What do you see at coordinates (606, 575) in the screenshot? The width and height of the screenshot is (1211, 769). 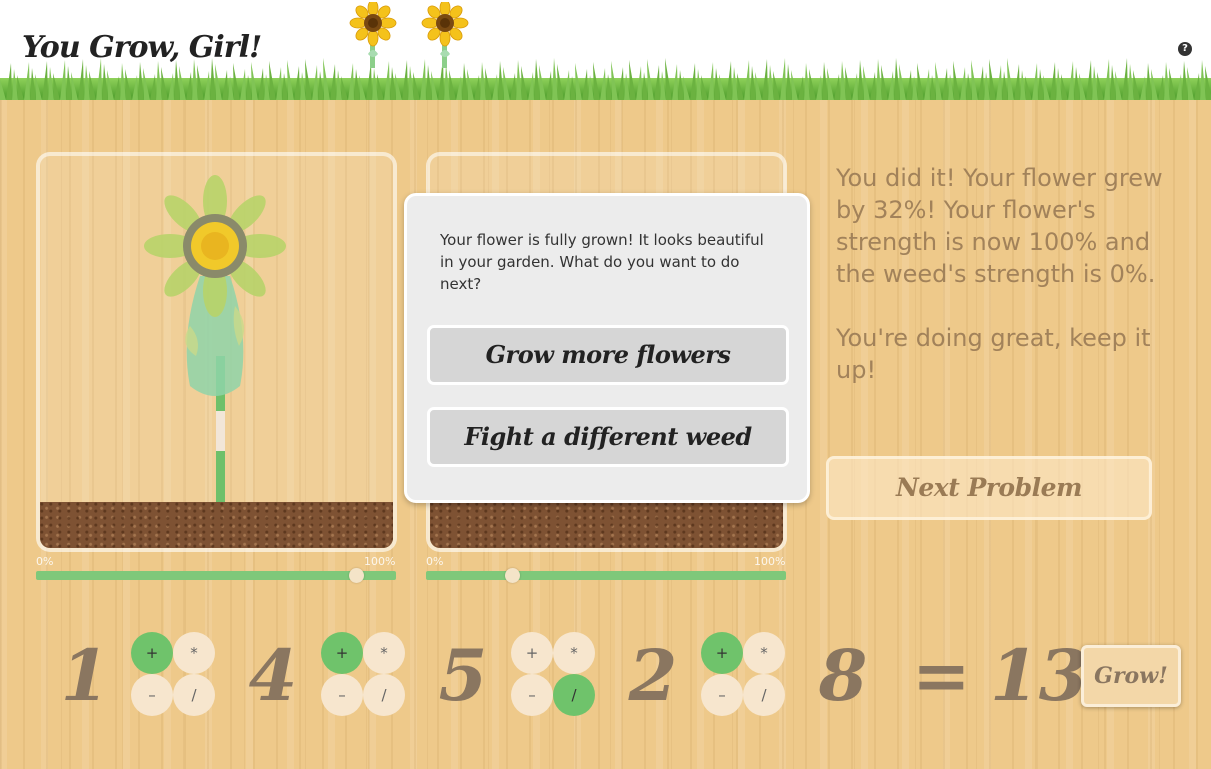 I see `weed-strength-slider` at bounding box center [606, 575].